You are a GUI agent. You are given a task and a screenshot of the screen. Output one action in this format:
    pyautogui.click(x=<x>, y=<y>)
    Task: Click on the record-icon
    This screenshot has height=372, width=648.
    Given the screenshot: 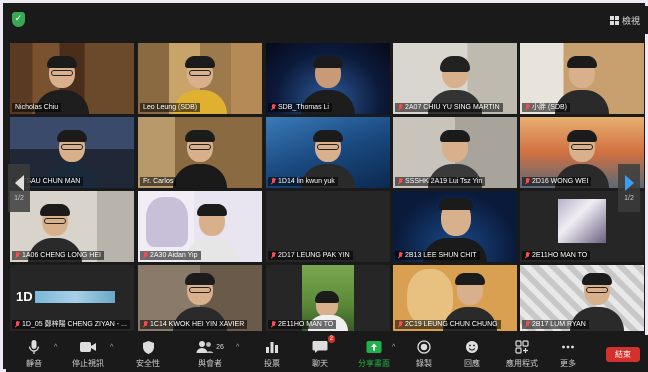 What is the action you would take?
    pyautogui.click(x=424, y=347)
    